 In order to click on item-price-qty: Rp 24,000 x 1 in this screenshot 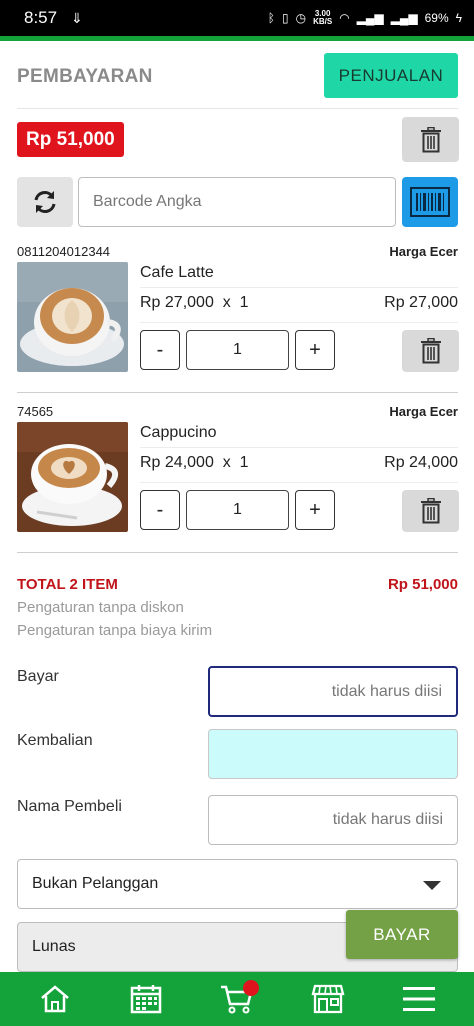, I will do `click(194, 462)`.